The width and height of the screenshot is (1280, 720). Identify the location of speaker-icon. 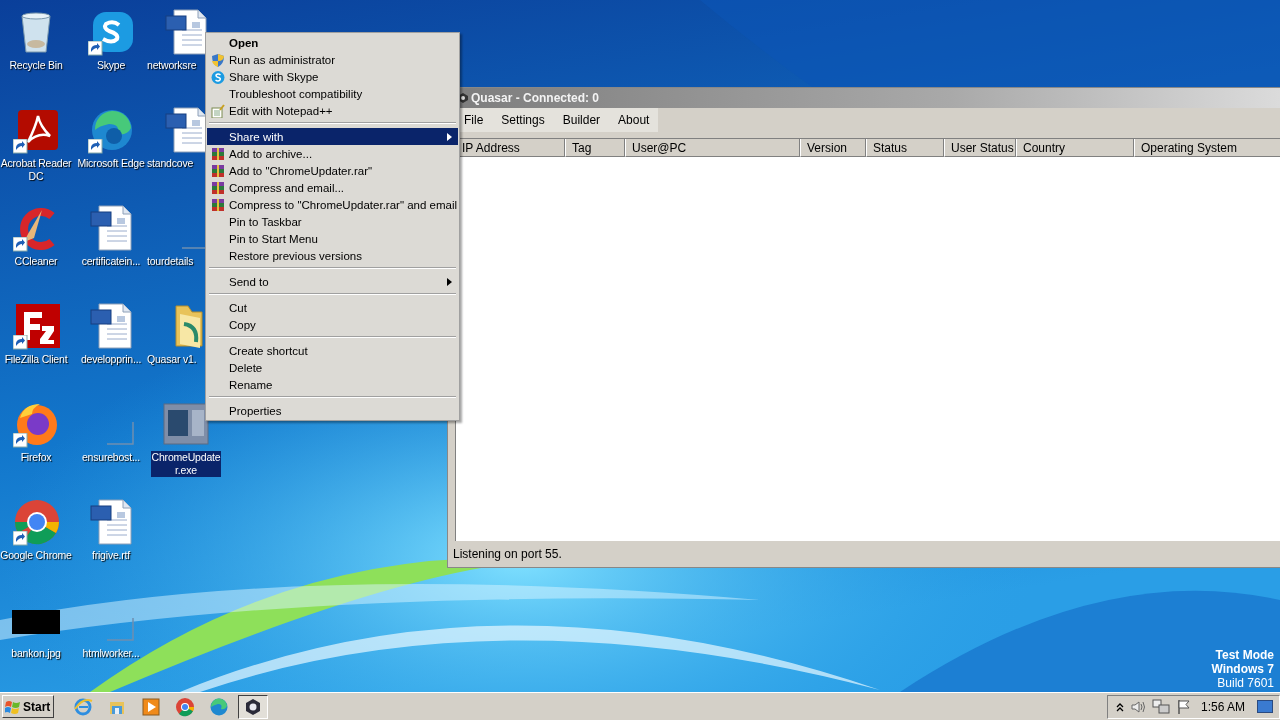
(1138, 706).